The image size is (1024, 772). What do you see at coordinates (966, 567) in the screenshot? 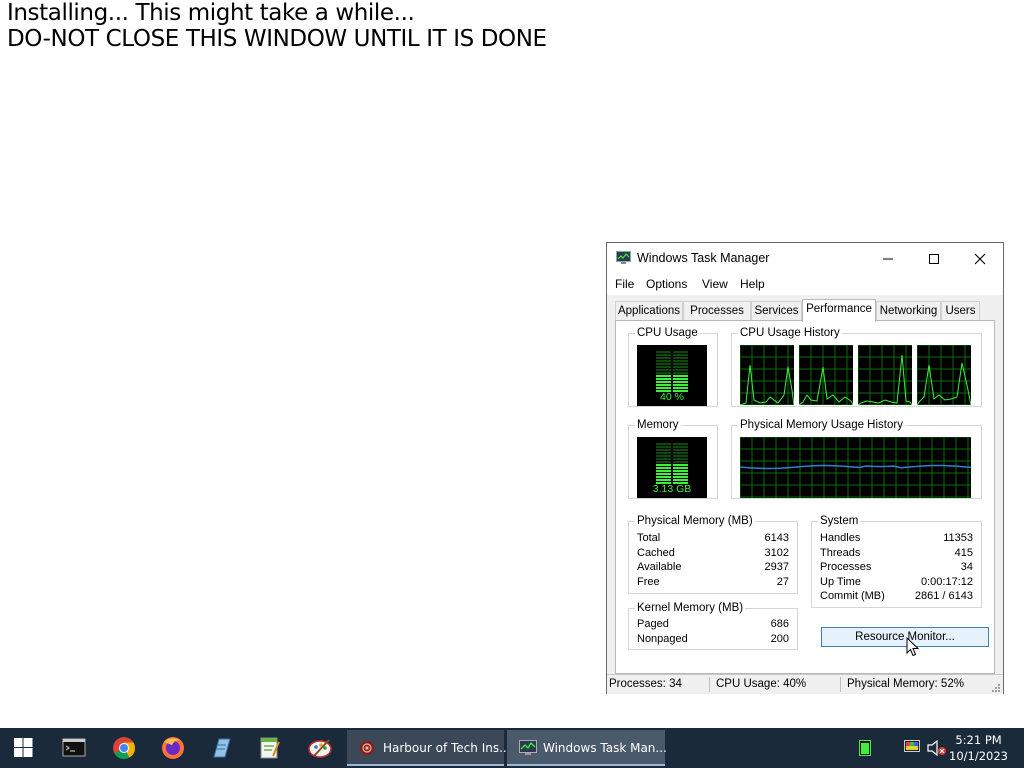
I see `row-value: 34` at bounding box center [966, 567].